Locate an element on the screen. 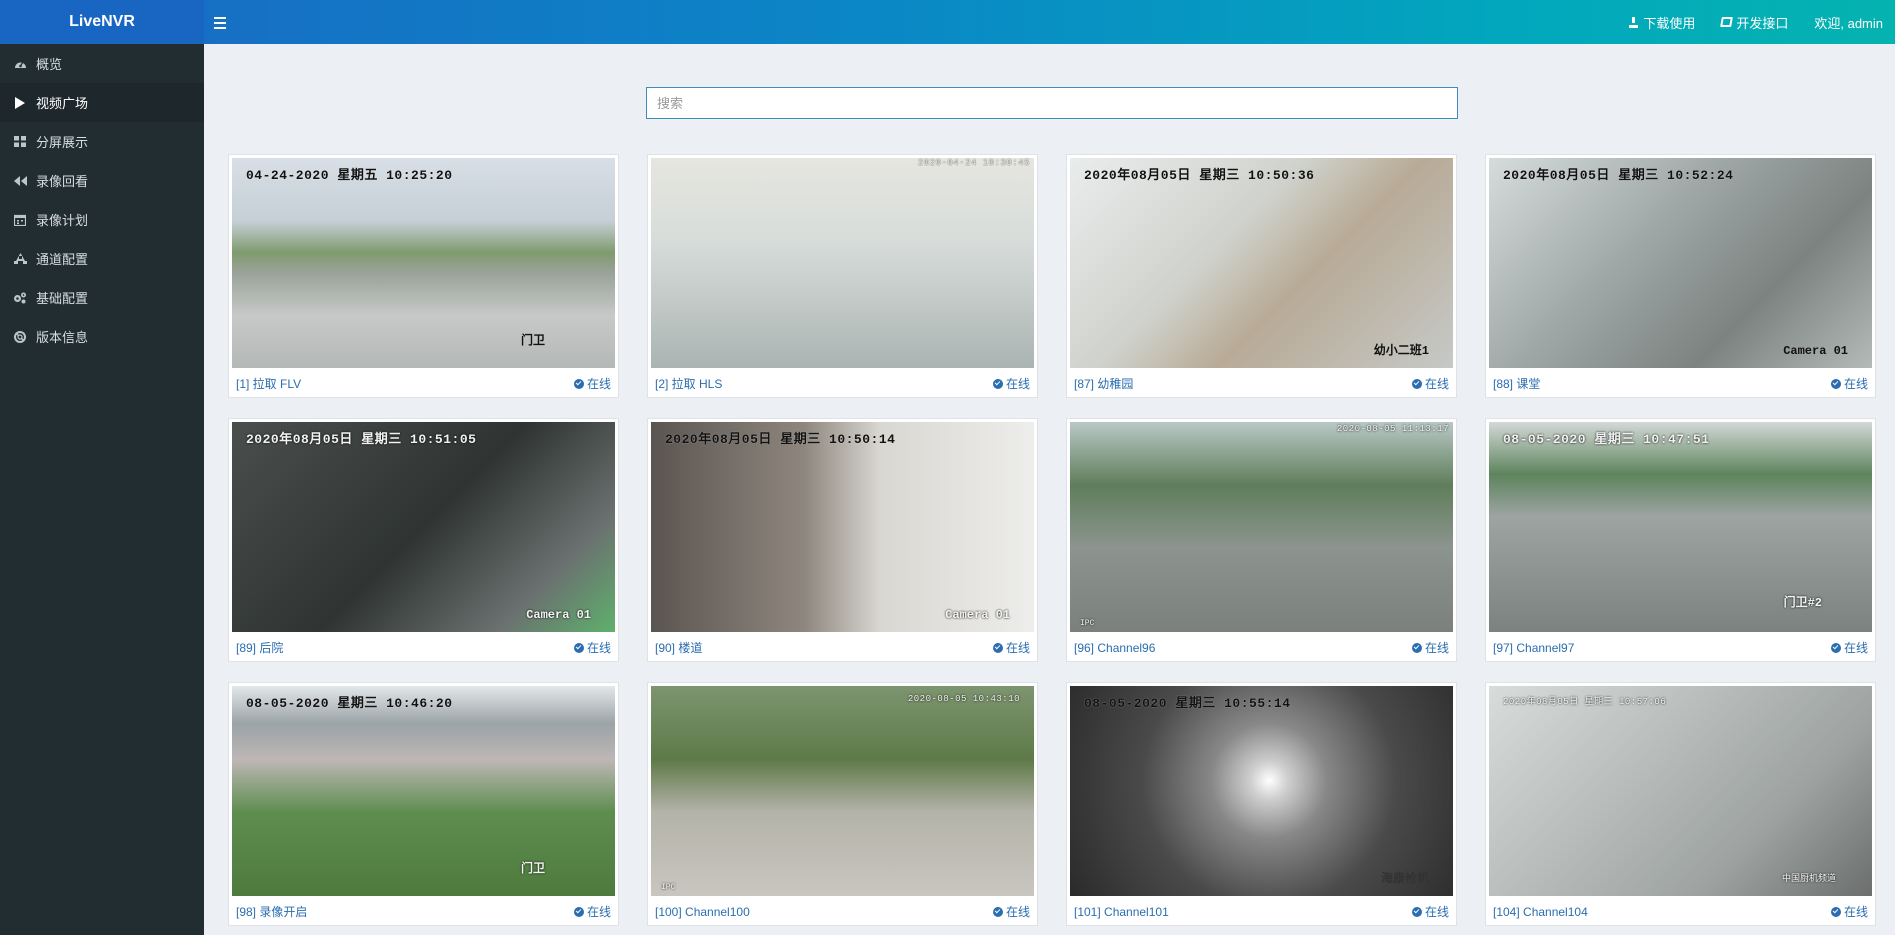  sidebar-item-label: 录像回看 is located at coordinates (62, 181).